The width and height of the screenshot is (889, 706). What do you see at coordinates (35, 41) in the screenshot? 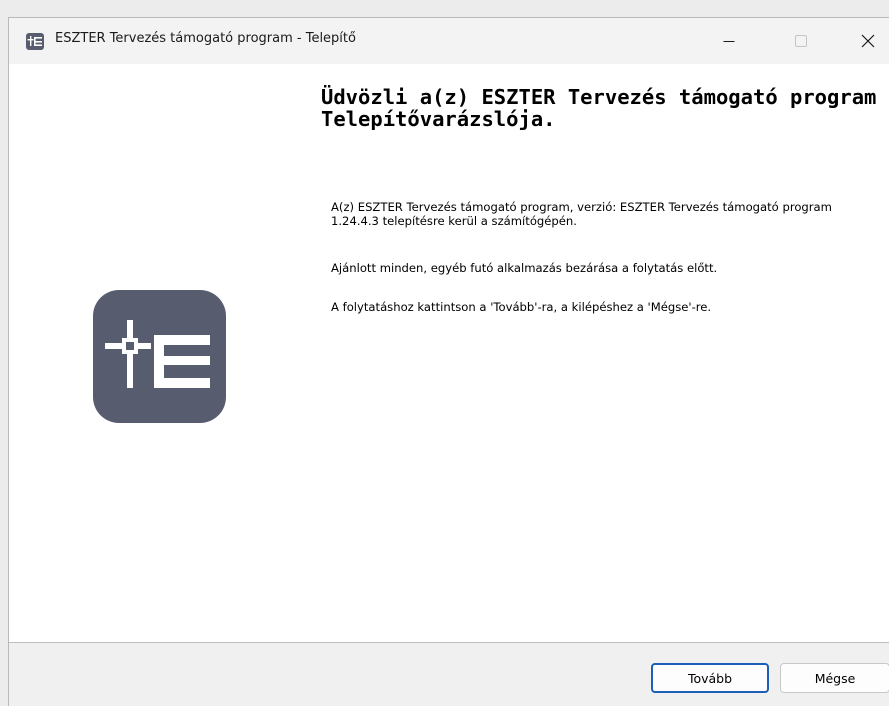
I see `app-icon` at bounding box center [35, 41].